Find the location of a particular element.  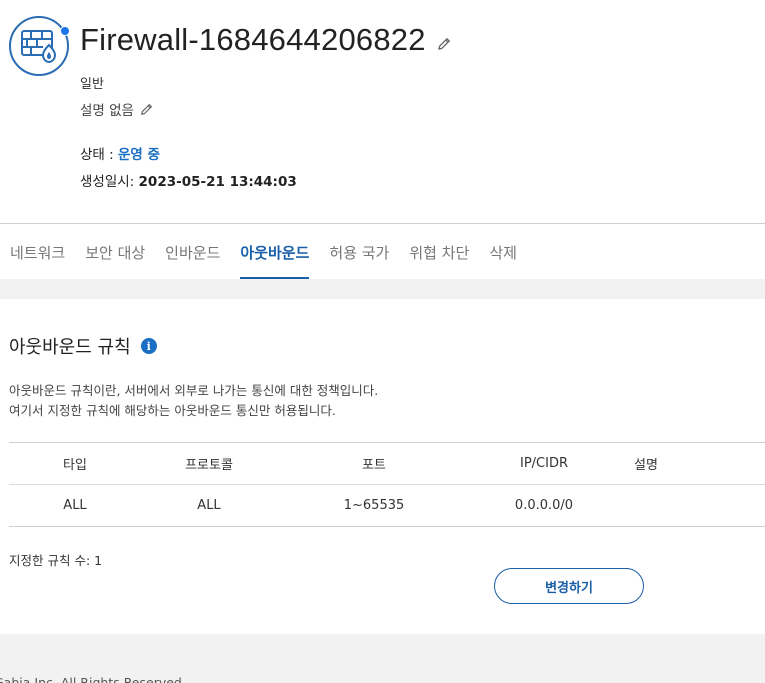

section-divider-band is located at coordinates (382, 289).